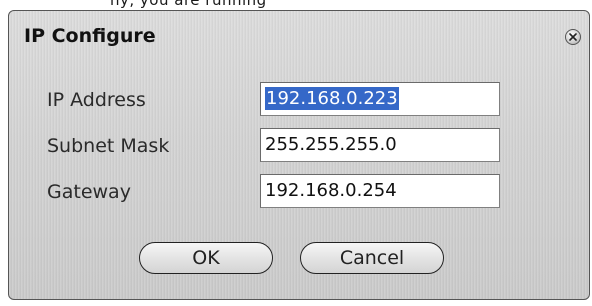 The height and width of the screenshot is (306, 592). Describe the element at coordinates (90, 36) in the screenshot. I see `dialog-title: IP Configure` at that location.